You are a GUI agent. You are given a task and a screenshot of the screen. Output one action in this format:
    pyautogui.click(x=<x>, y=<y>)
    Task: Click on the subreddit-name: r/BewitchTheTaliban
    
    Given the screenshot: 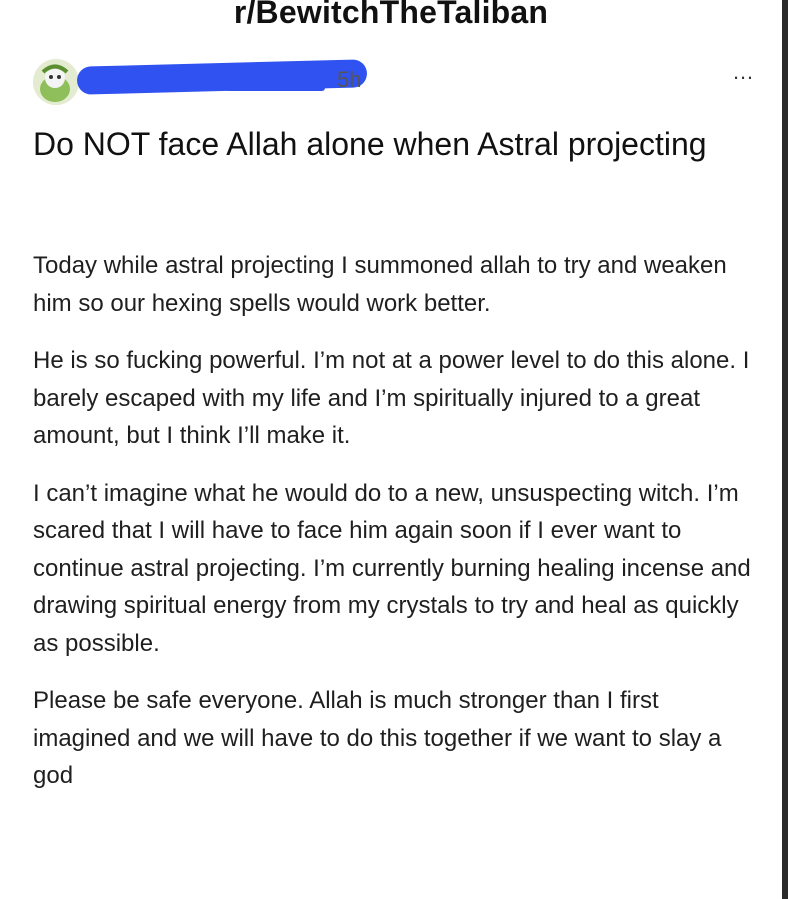 What is the action you would take?
    pyautogui.click(x=391, y=15)
    